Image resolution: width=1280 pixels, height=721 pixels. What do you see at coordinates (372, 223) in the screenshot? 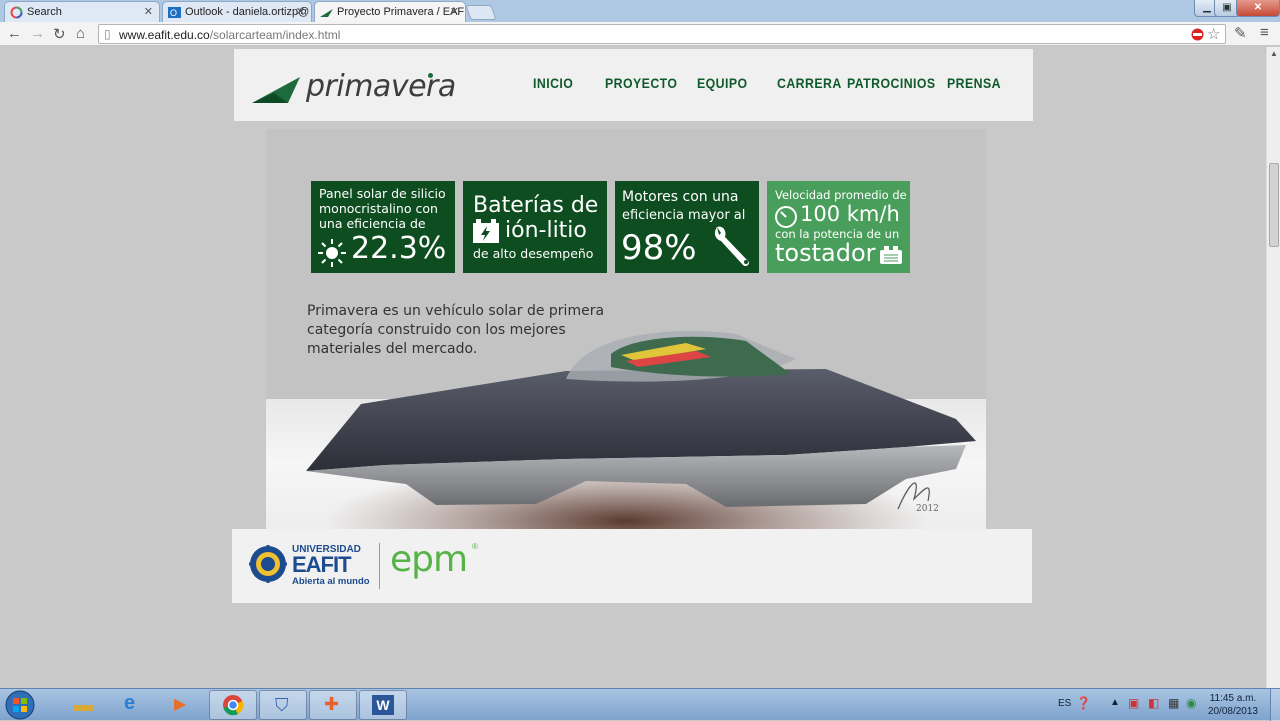
I see `feature-text: una eficiencia de` at bounding box center [372, 223].